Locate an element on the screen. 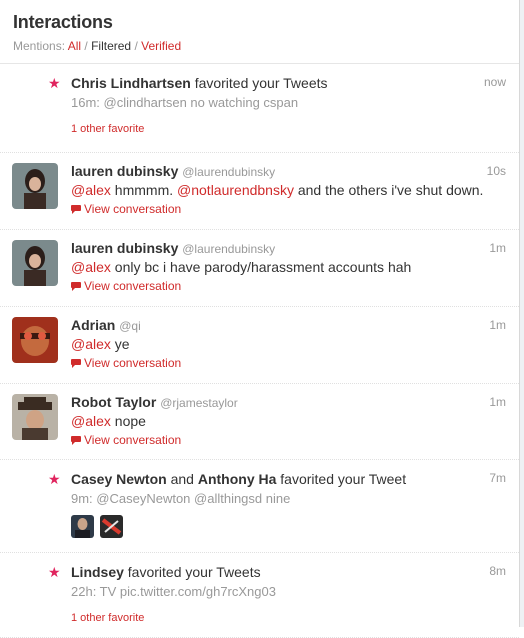 The width and height of the screenshot is (524, 638). tweet-text-part: and the others i've shut down. is located at coordinates (390, 190).